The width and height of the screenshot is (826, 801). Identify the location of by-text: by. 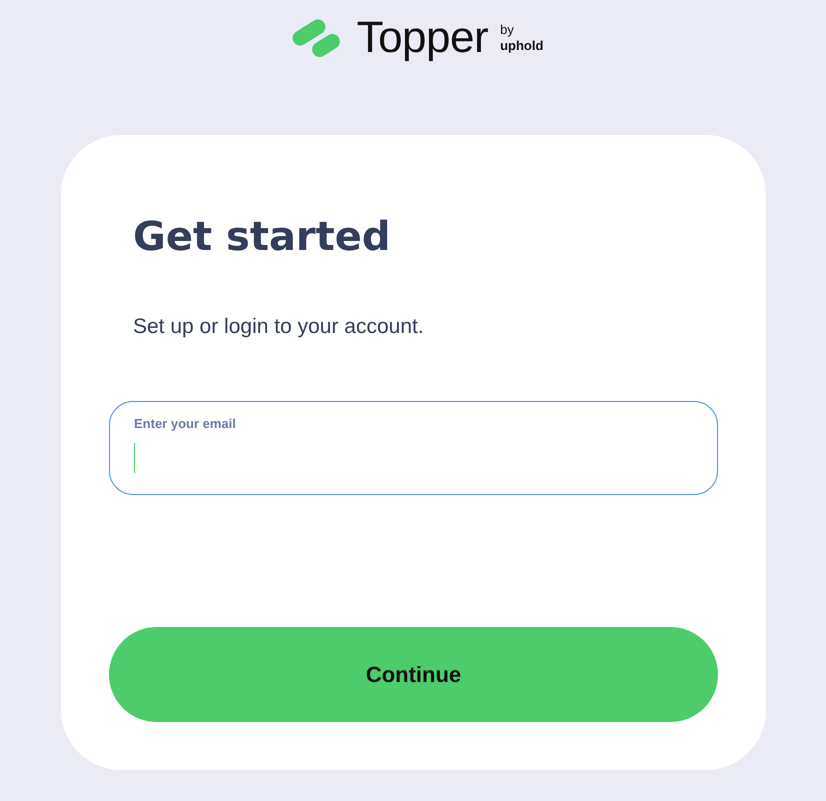
(507, 30).